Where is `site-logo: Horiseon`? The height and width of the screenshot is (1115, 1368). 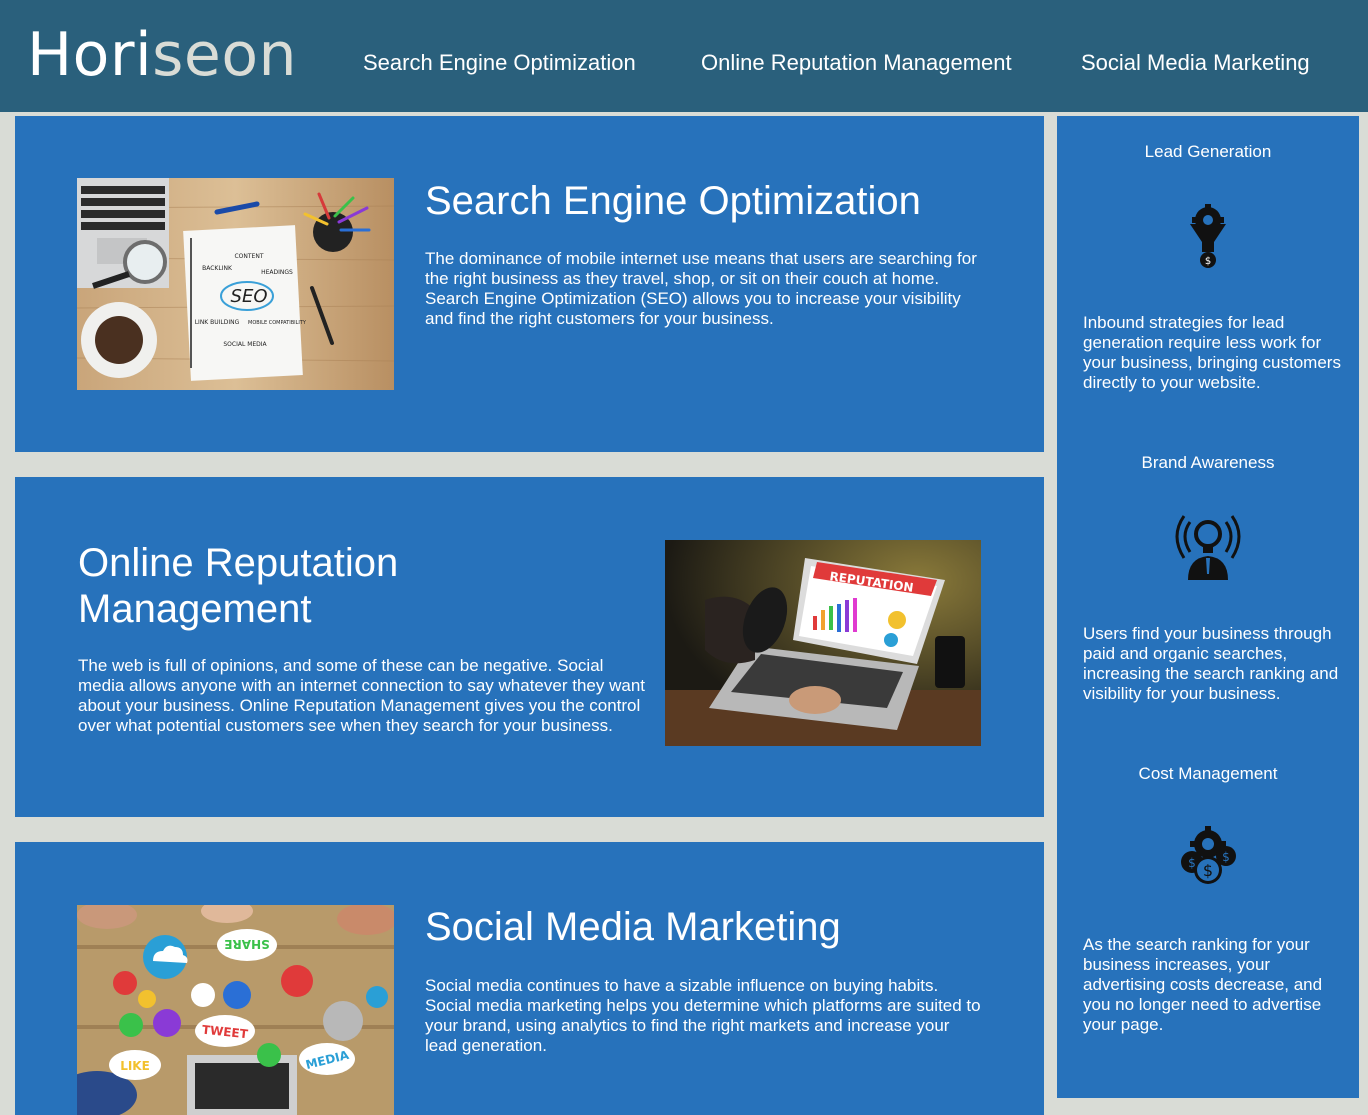
site-logo: Horiseon is located at coordinates (162, 55).